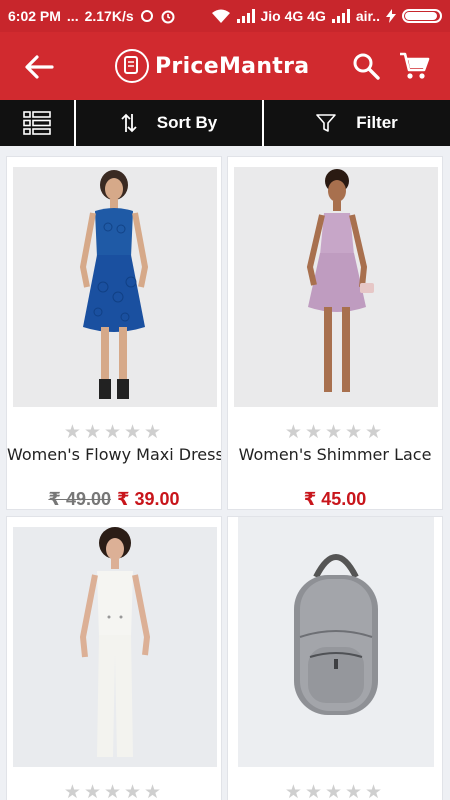 This screenshot has height=800, width=450. What do you see at coordinates (414, 66) in the screenshot?
I see `cart-icon` at bounding box center [414, 66].